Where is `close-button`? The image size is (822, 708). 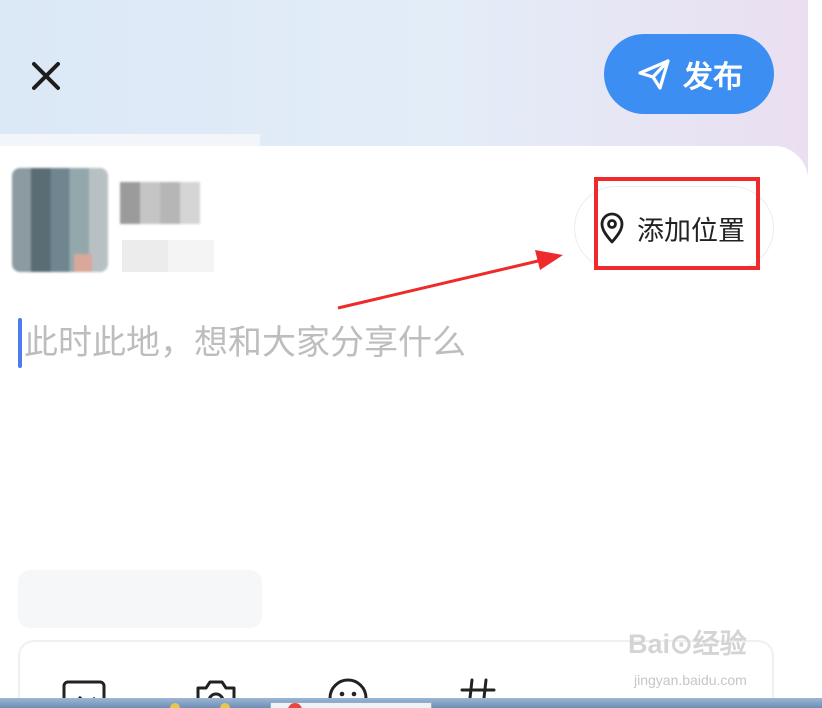
close-button is located at coordinates (46, 76).